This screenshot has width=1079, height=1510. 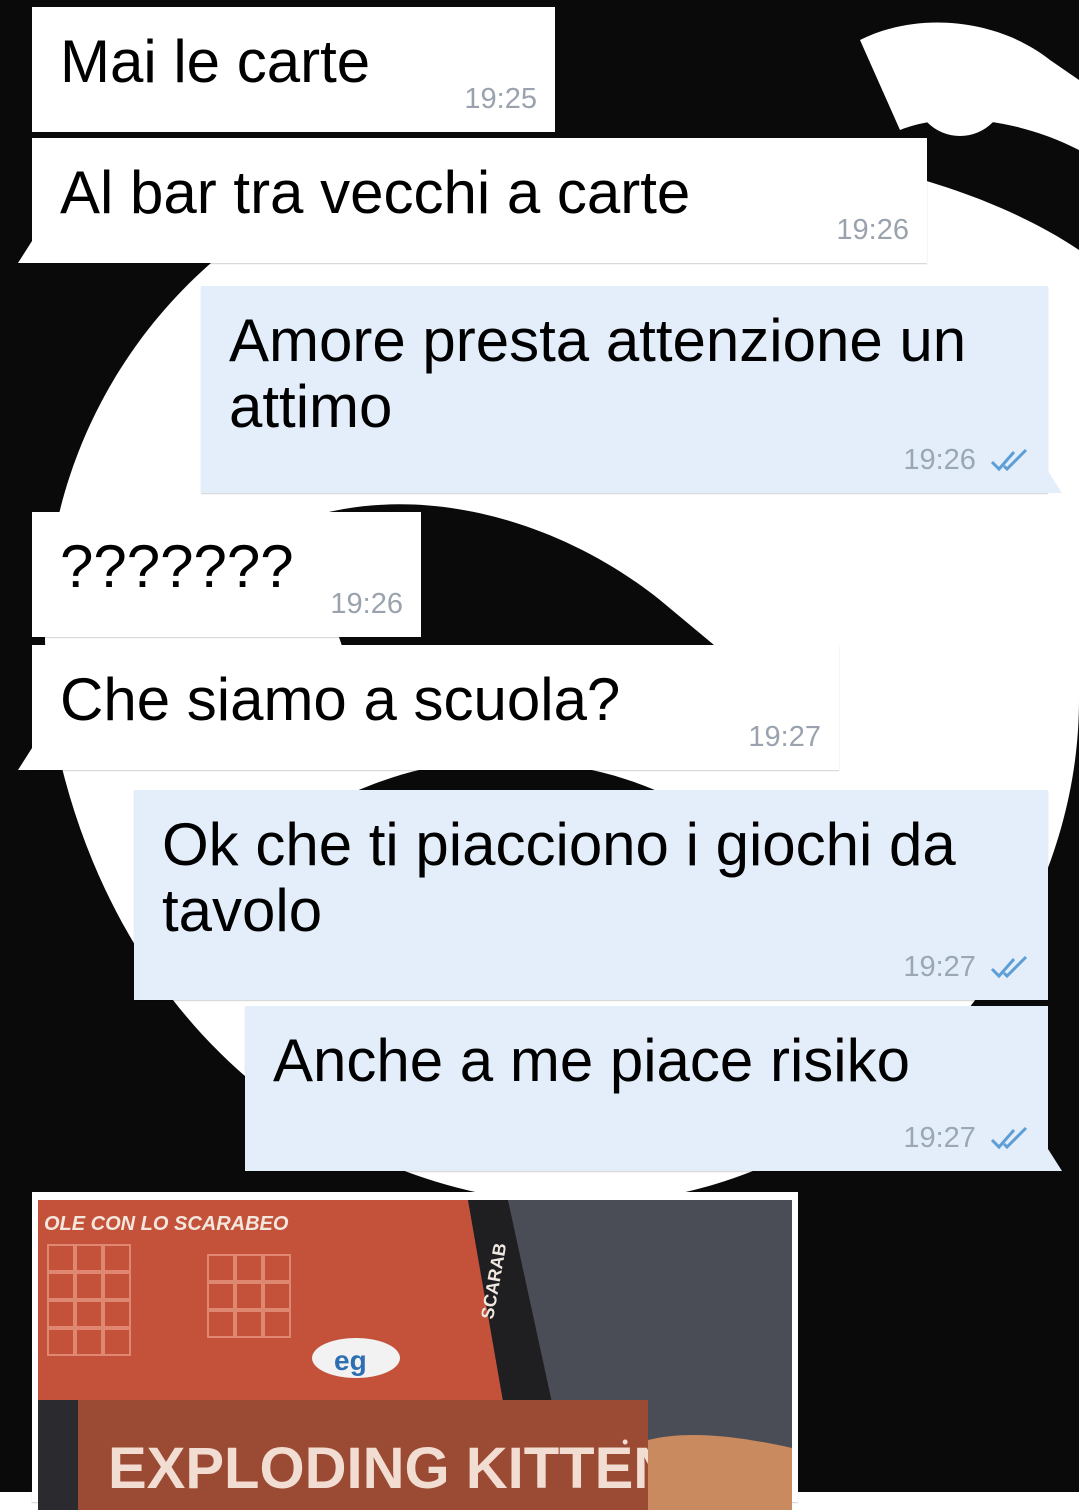 What do you see at coordinates (559, 877) in the screenshot?
I see `message-text: Ok che ti piacciono i giochi da tavolo` at bounding box center [559, 877].